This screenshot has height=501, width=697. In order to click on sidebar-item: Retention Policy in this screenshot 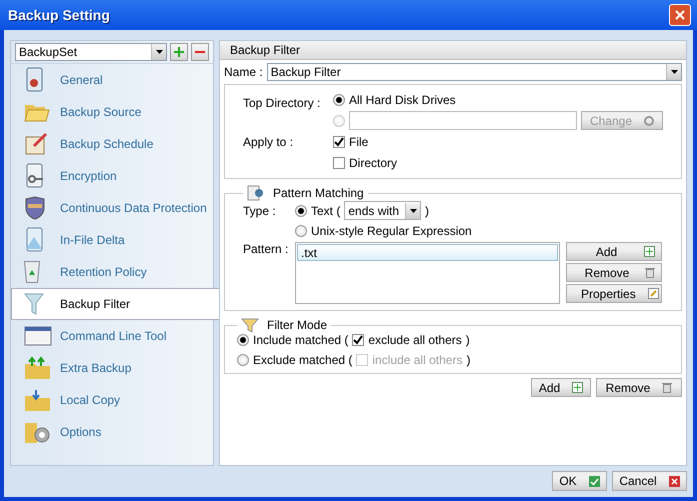, I will do `click(112, 272)`.